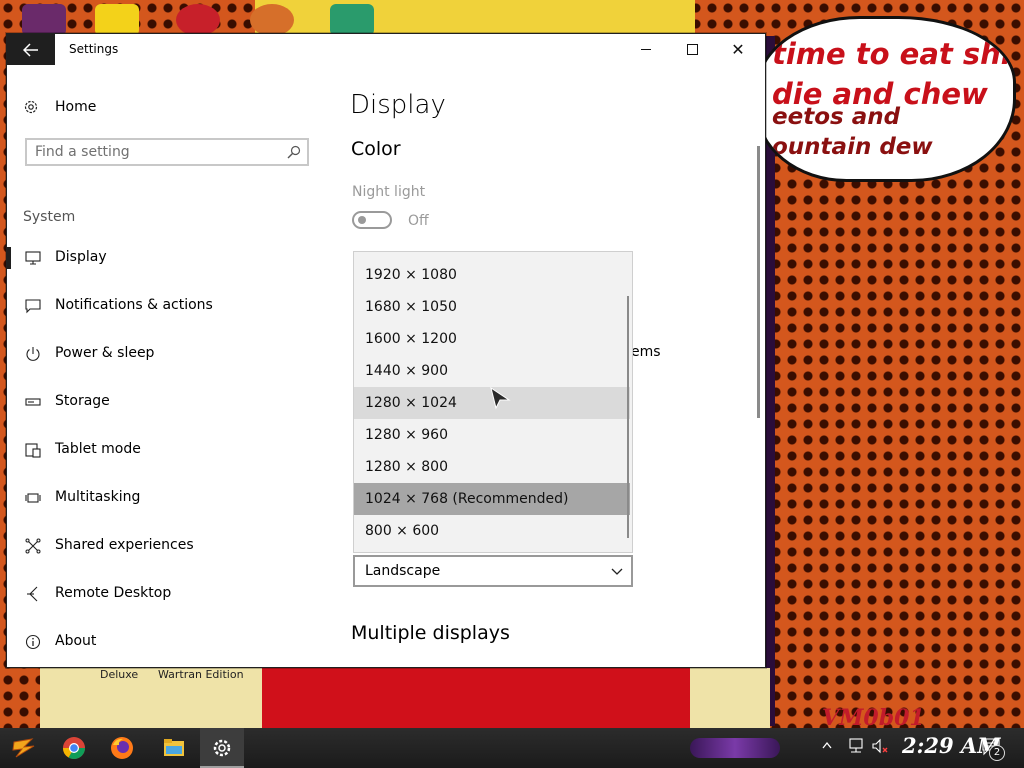 The image size is (1024, 768). Describe the element at coordinates (162, 450) in the screenshot. I see `sidebar-item-tablet-mode: Tablet mode` at that location.